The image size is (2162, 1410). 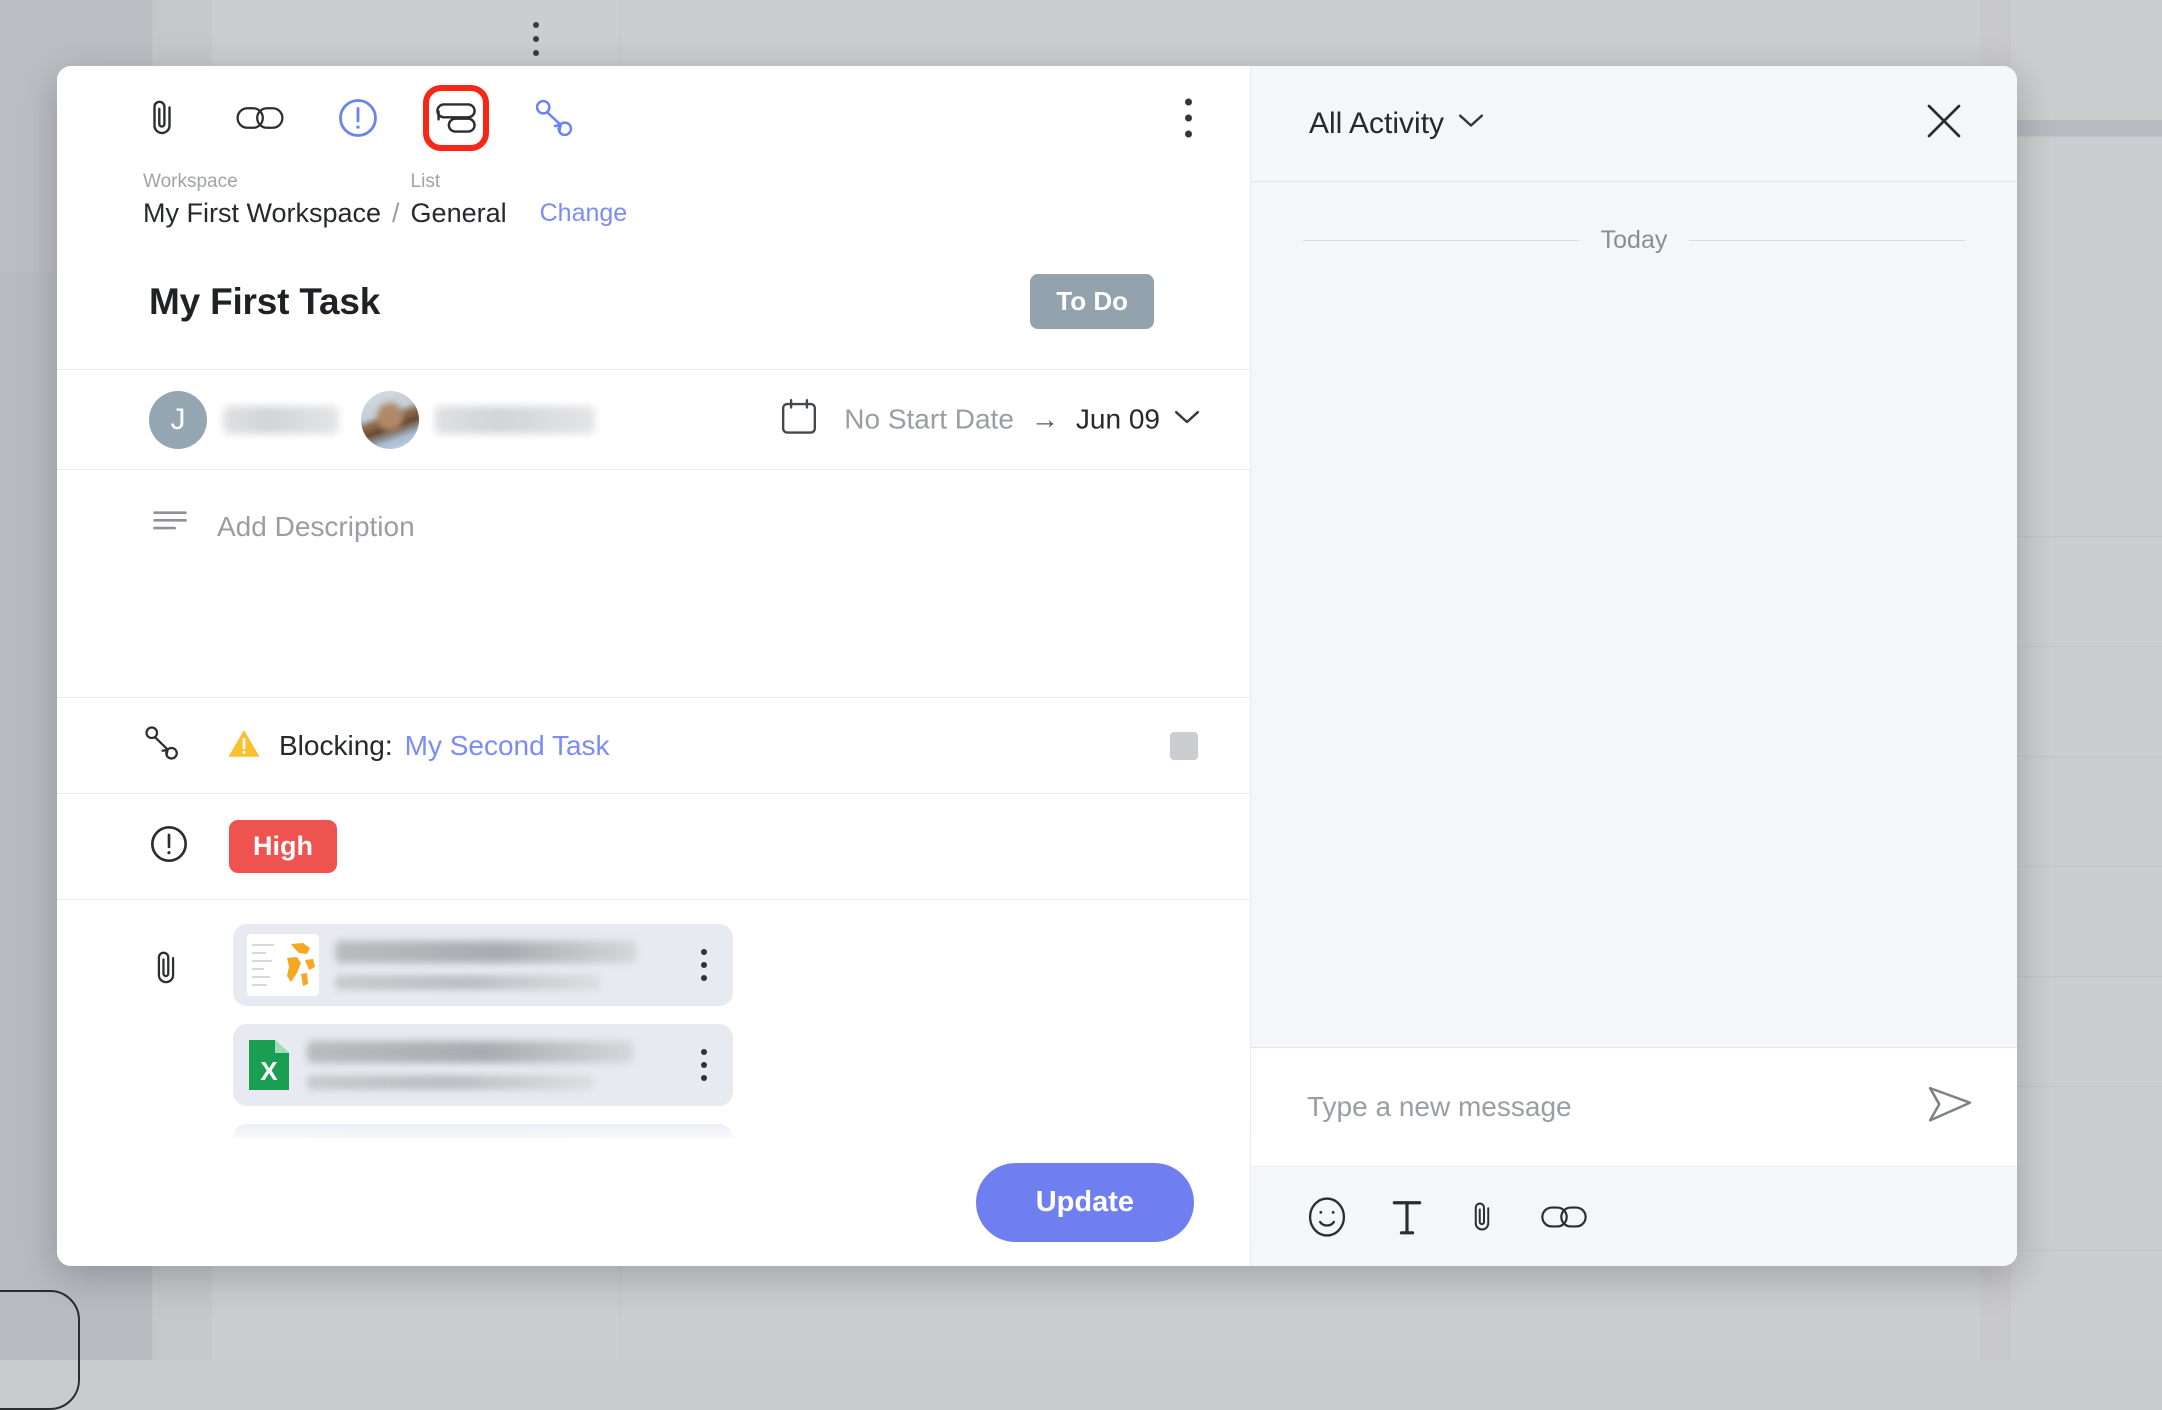 I want to click on message-input, so click(x=1607, y=1107).